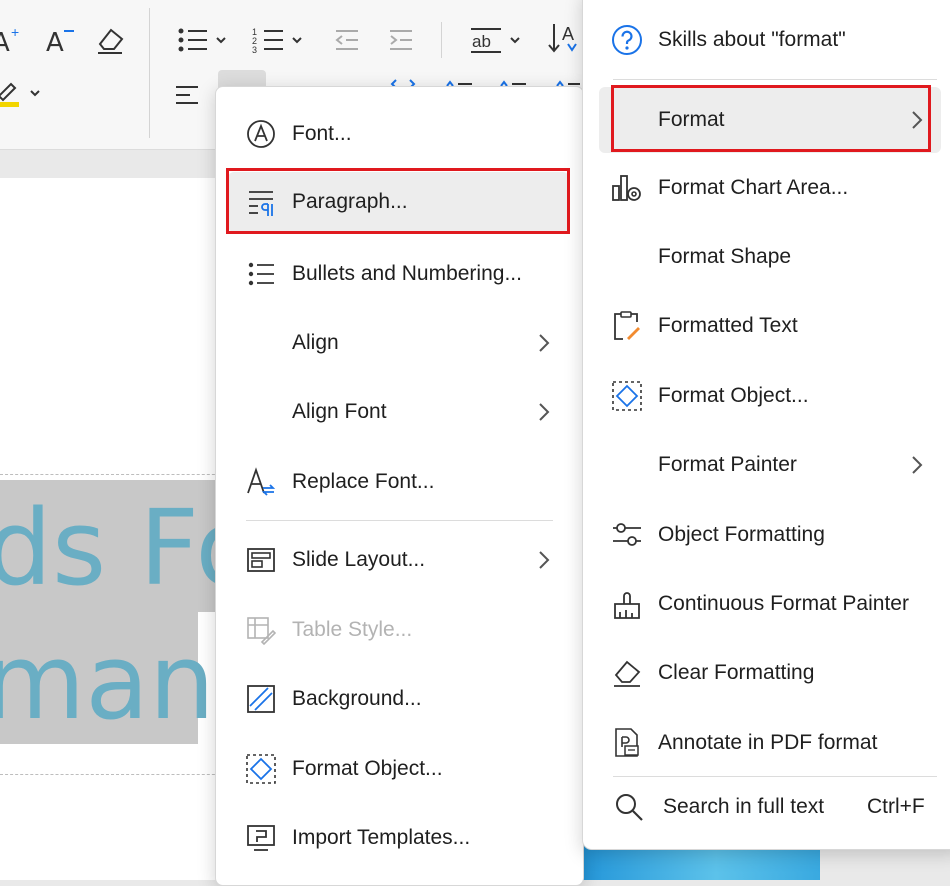 This screenshot has width=950, height=886. I want to click on menu-item-label: Clear Formatting, so click(736, 672).